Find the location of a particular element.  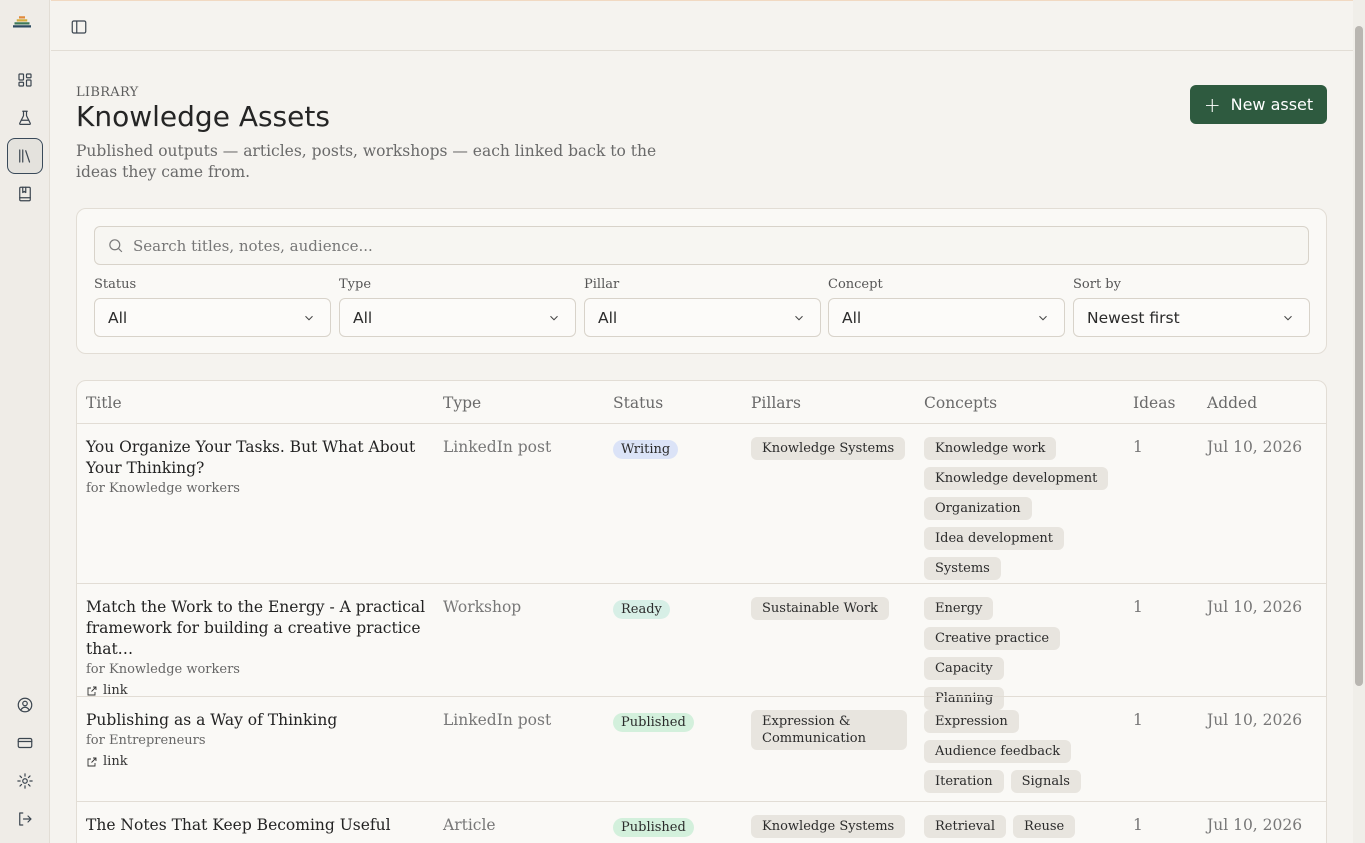

concept-select: All is located at coordinates (946, 317).